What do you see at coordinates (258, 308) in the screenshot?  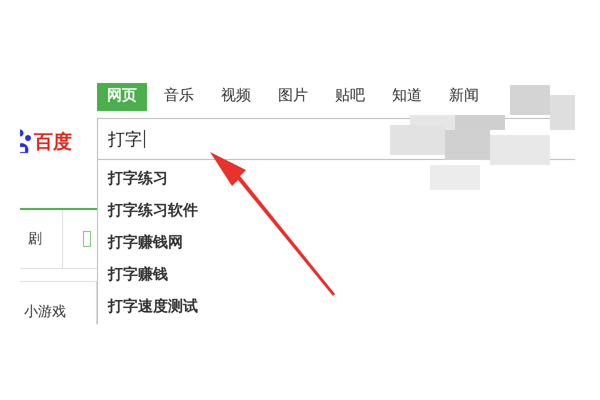 I see `suggestion-item: 打字速度测试` at bounding box center [258, 308].